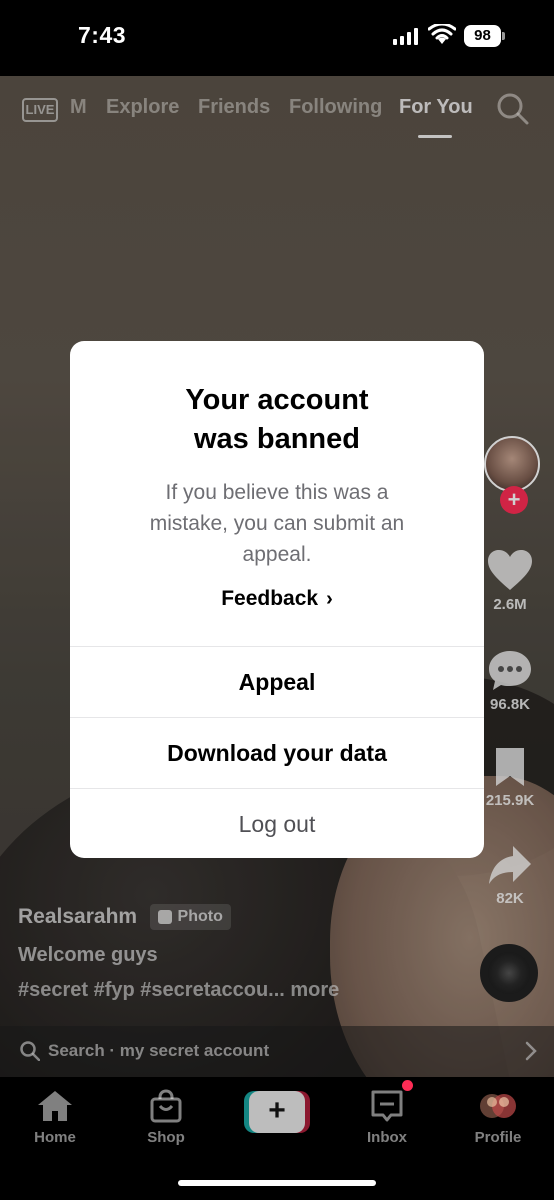  Describe the element at coordinates (277, 823) in the screenshot. I see `log-out-button: Log out` at that location.